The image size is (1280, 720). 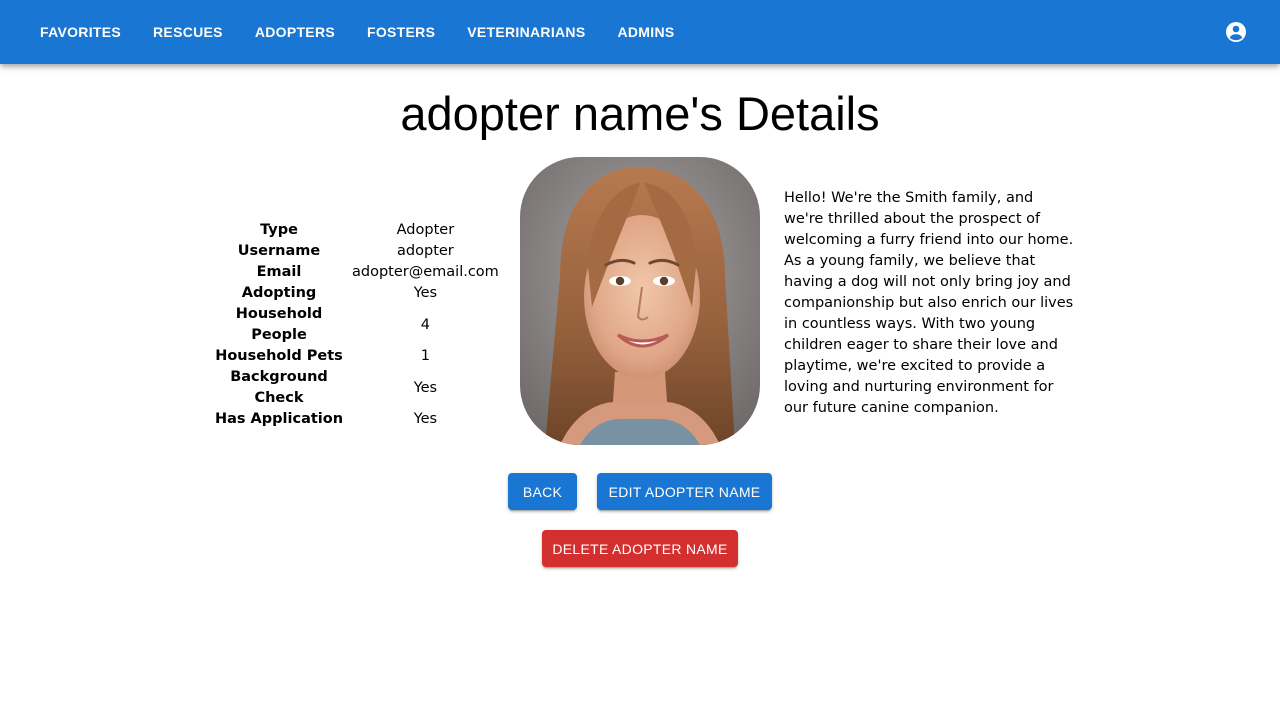 I want to click on detail-value: 4, so click(x=425, y=324).